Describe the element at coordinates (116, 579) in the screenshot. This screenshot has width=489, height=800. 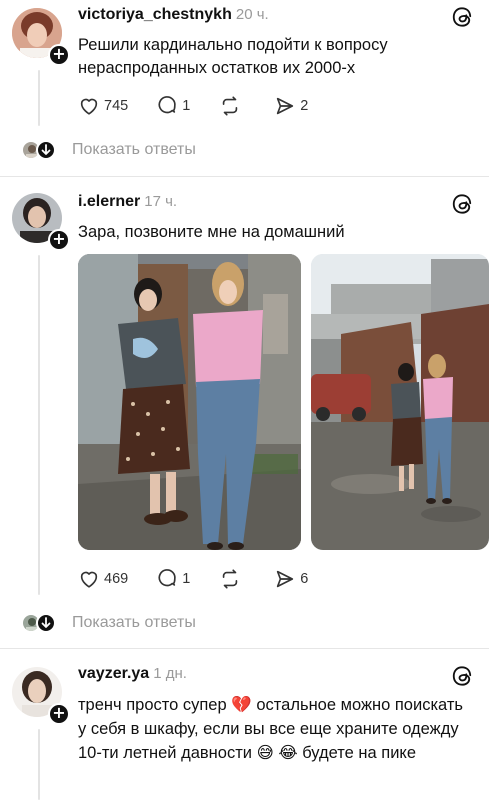
I see `like-count: 469` at that location.